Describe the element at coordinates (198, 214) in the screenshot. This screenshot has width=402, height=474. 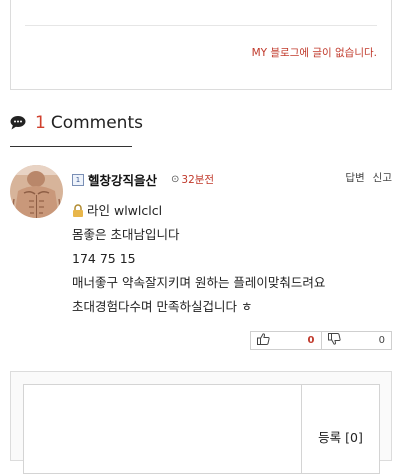
I see `comment-line: 라인 wlwlclcl` at that location.